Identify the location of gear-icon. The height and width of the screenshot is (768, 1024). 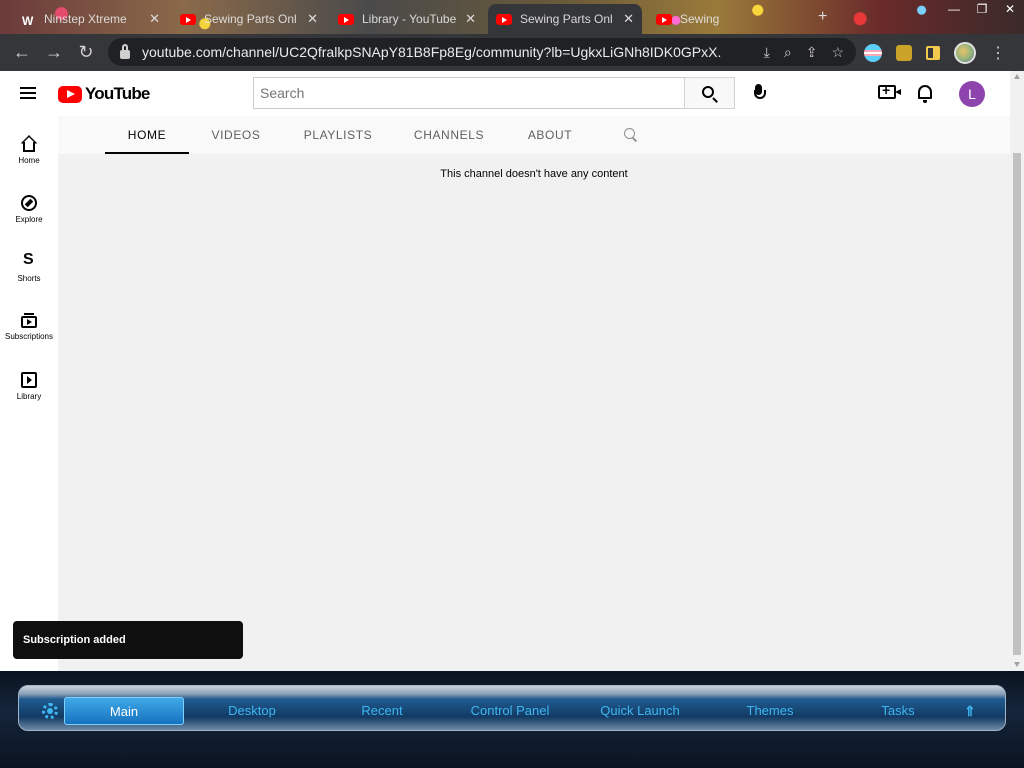
(50, 711).